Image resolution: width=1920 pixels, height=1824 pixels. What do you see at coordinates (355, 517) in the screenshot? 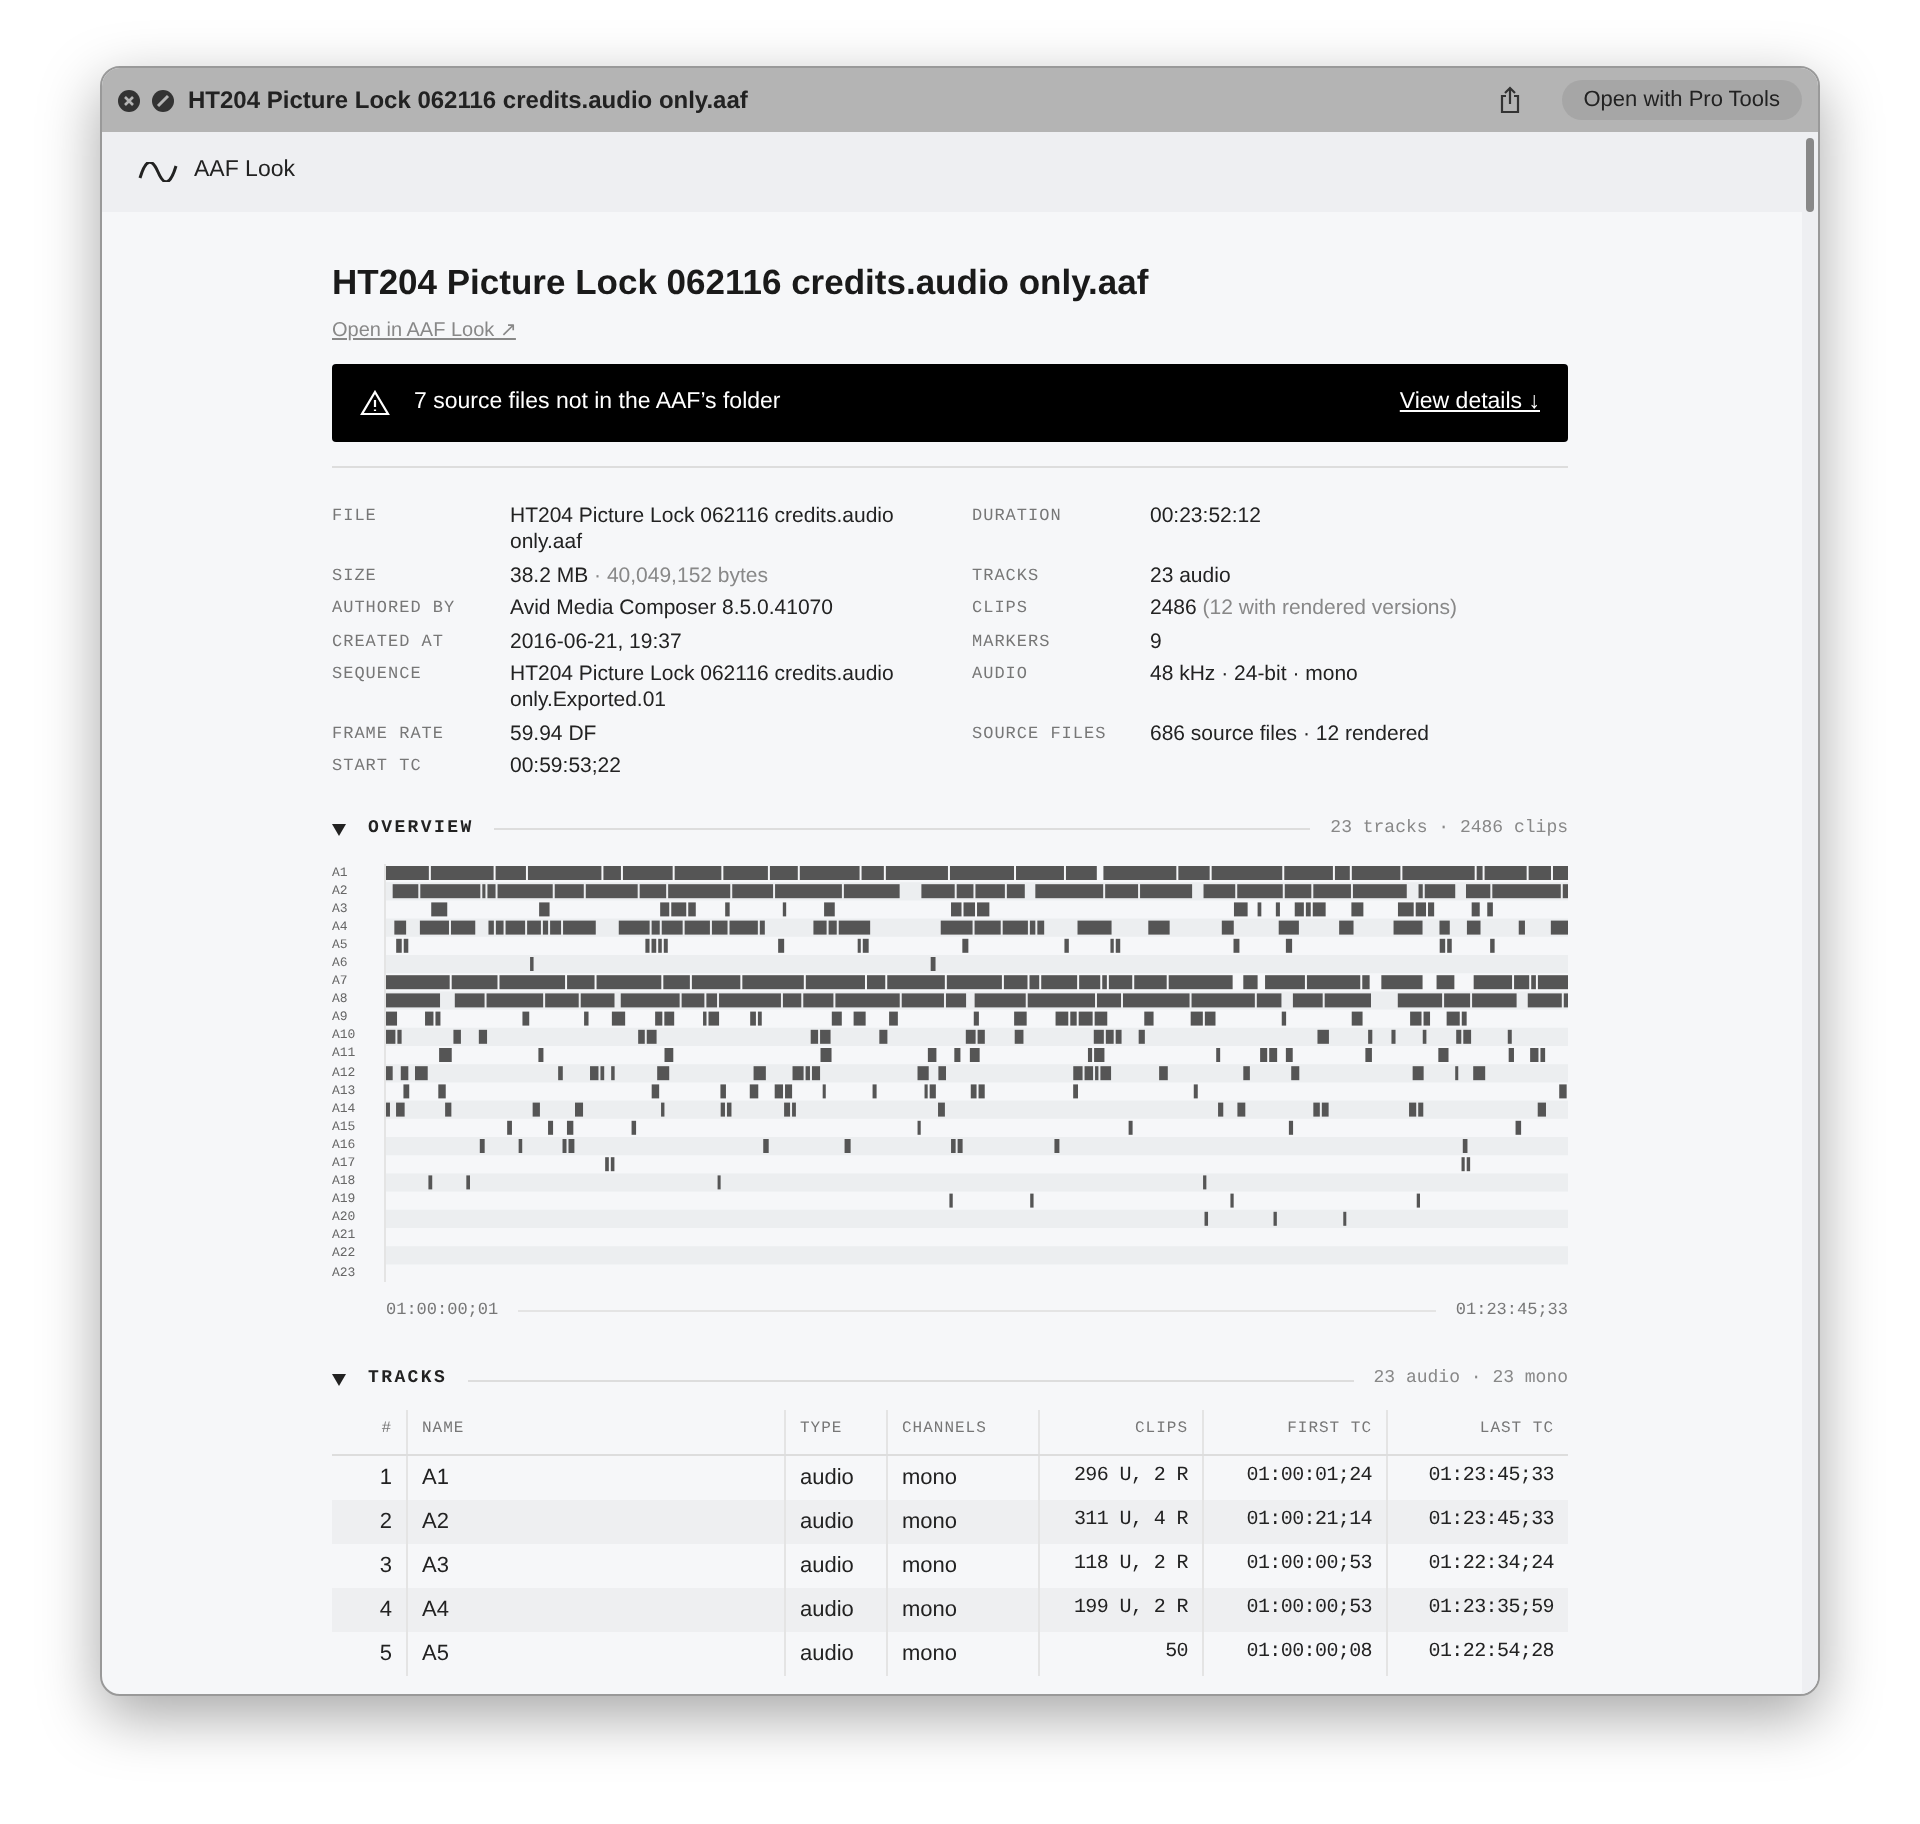
I see `field-label: FILE` at bounding box center [355, 517].